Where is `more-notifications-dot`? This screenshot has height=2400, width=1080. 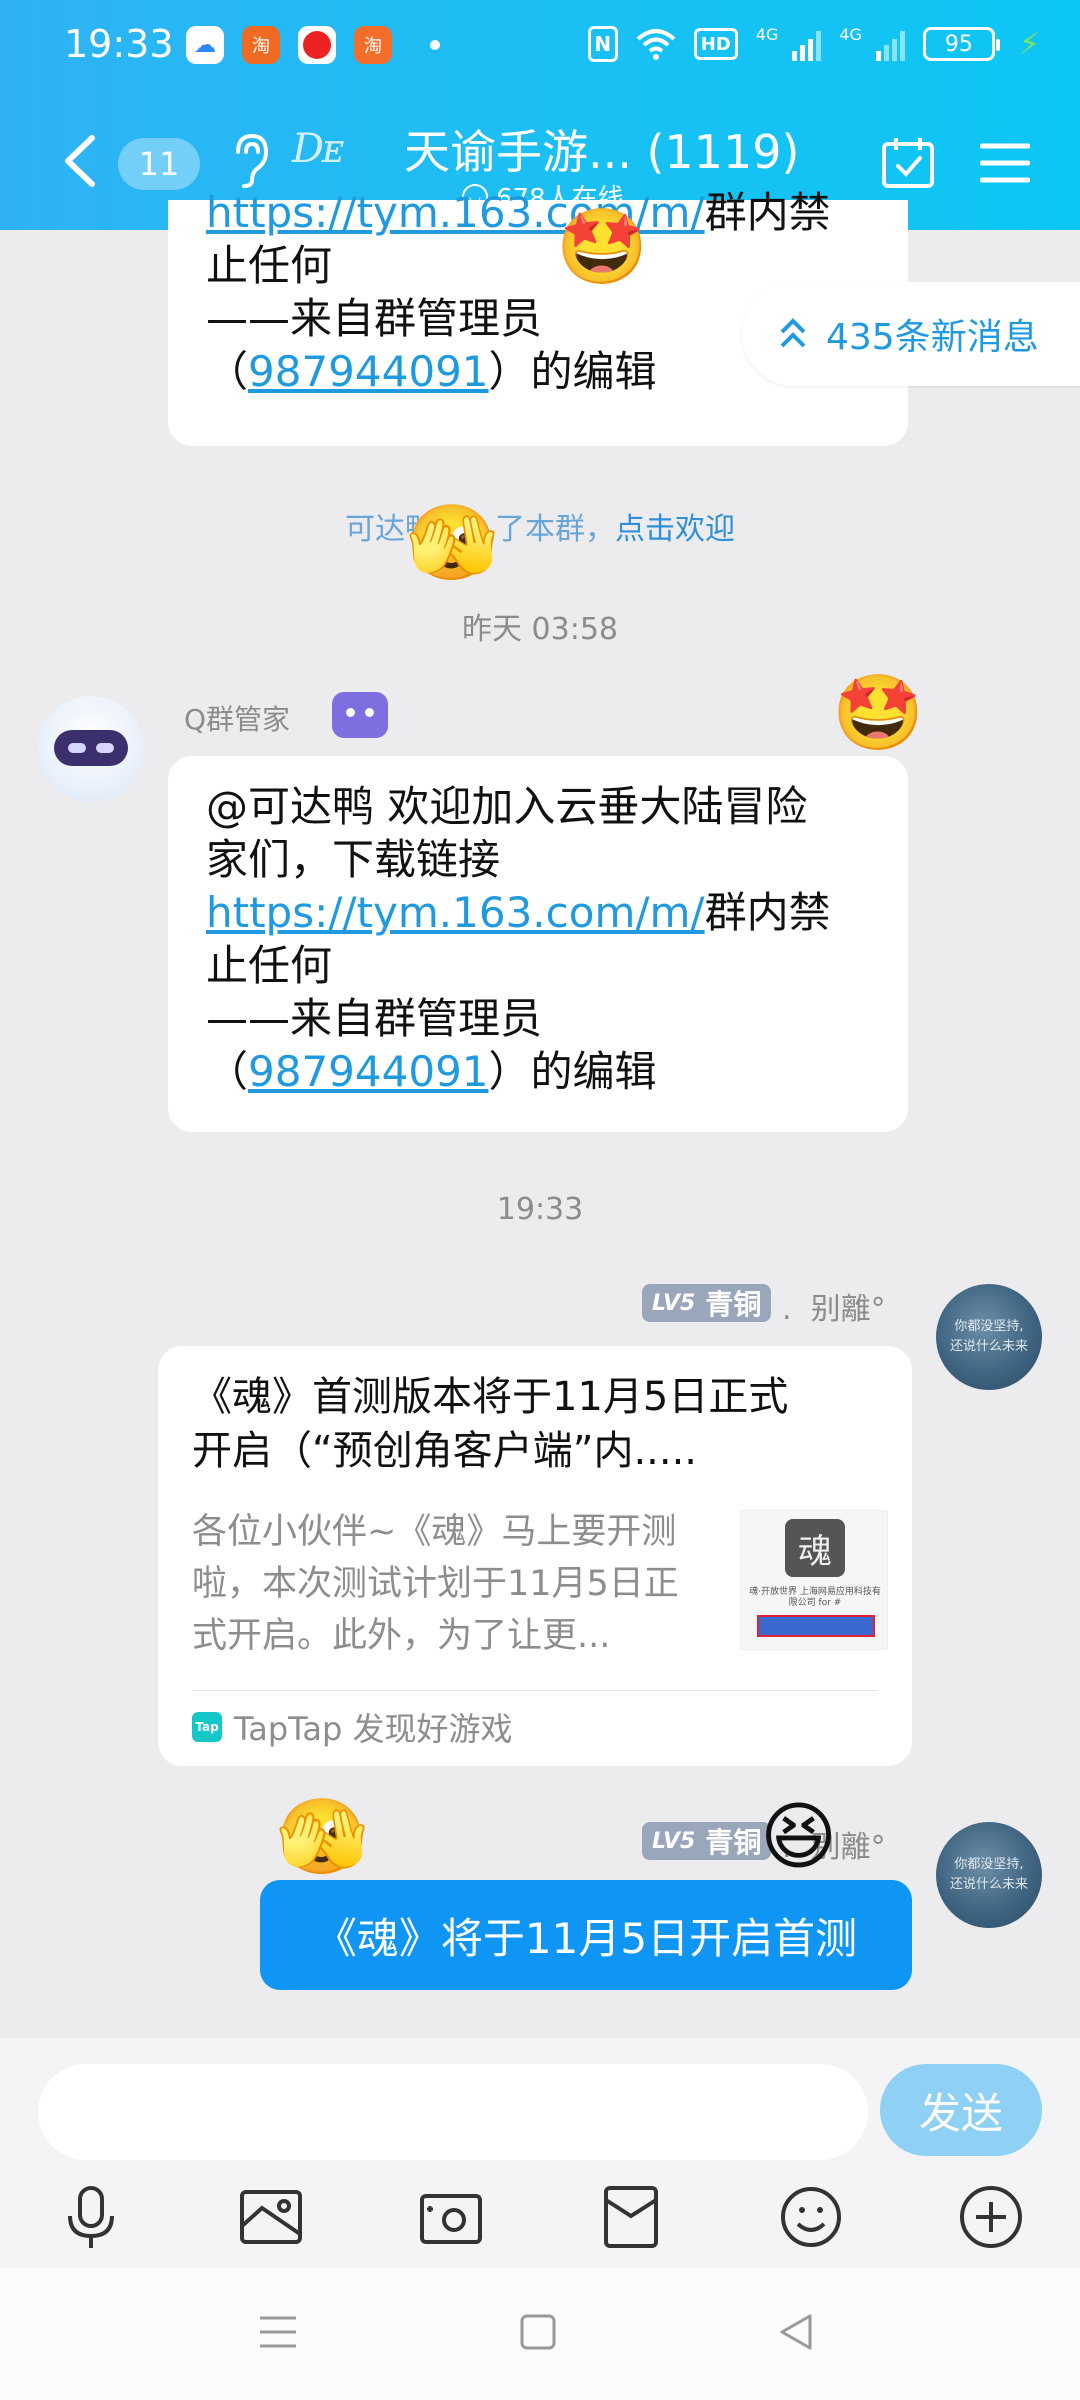 more-notifications-dot is located at coordinates (435, 45).